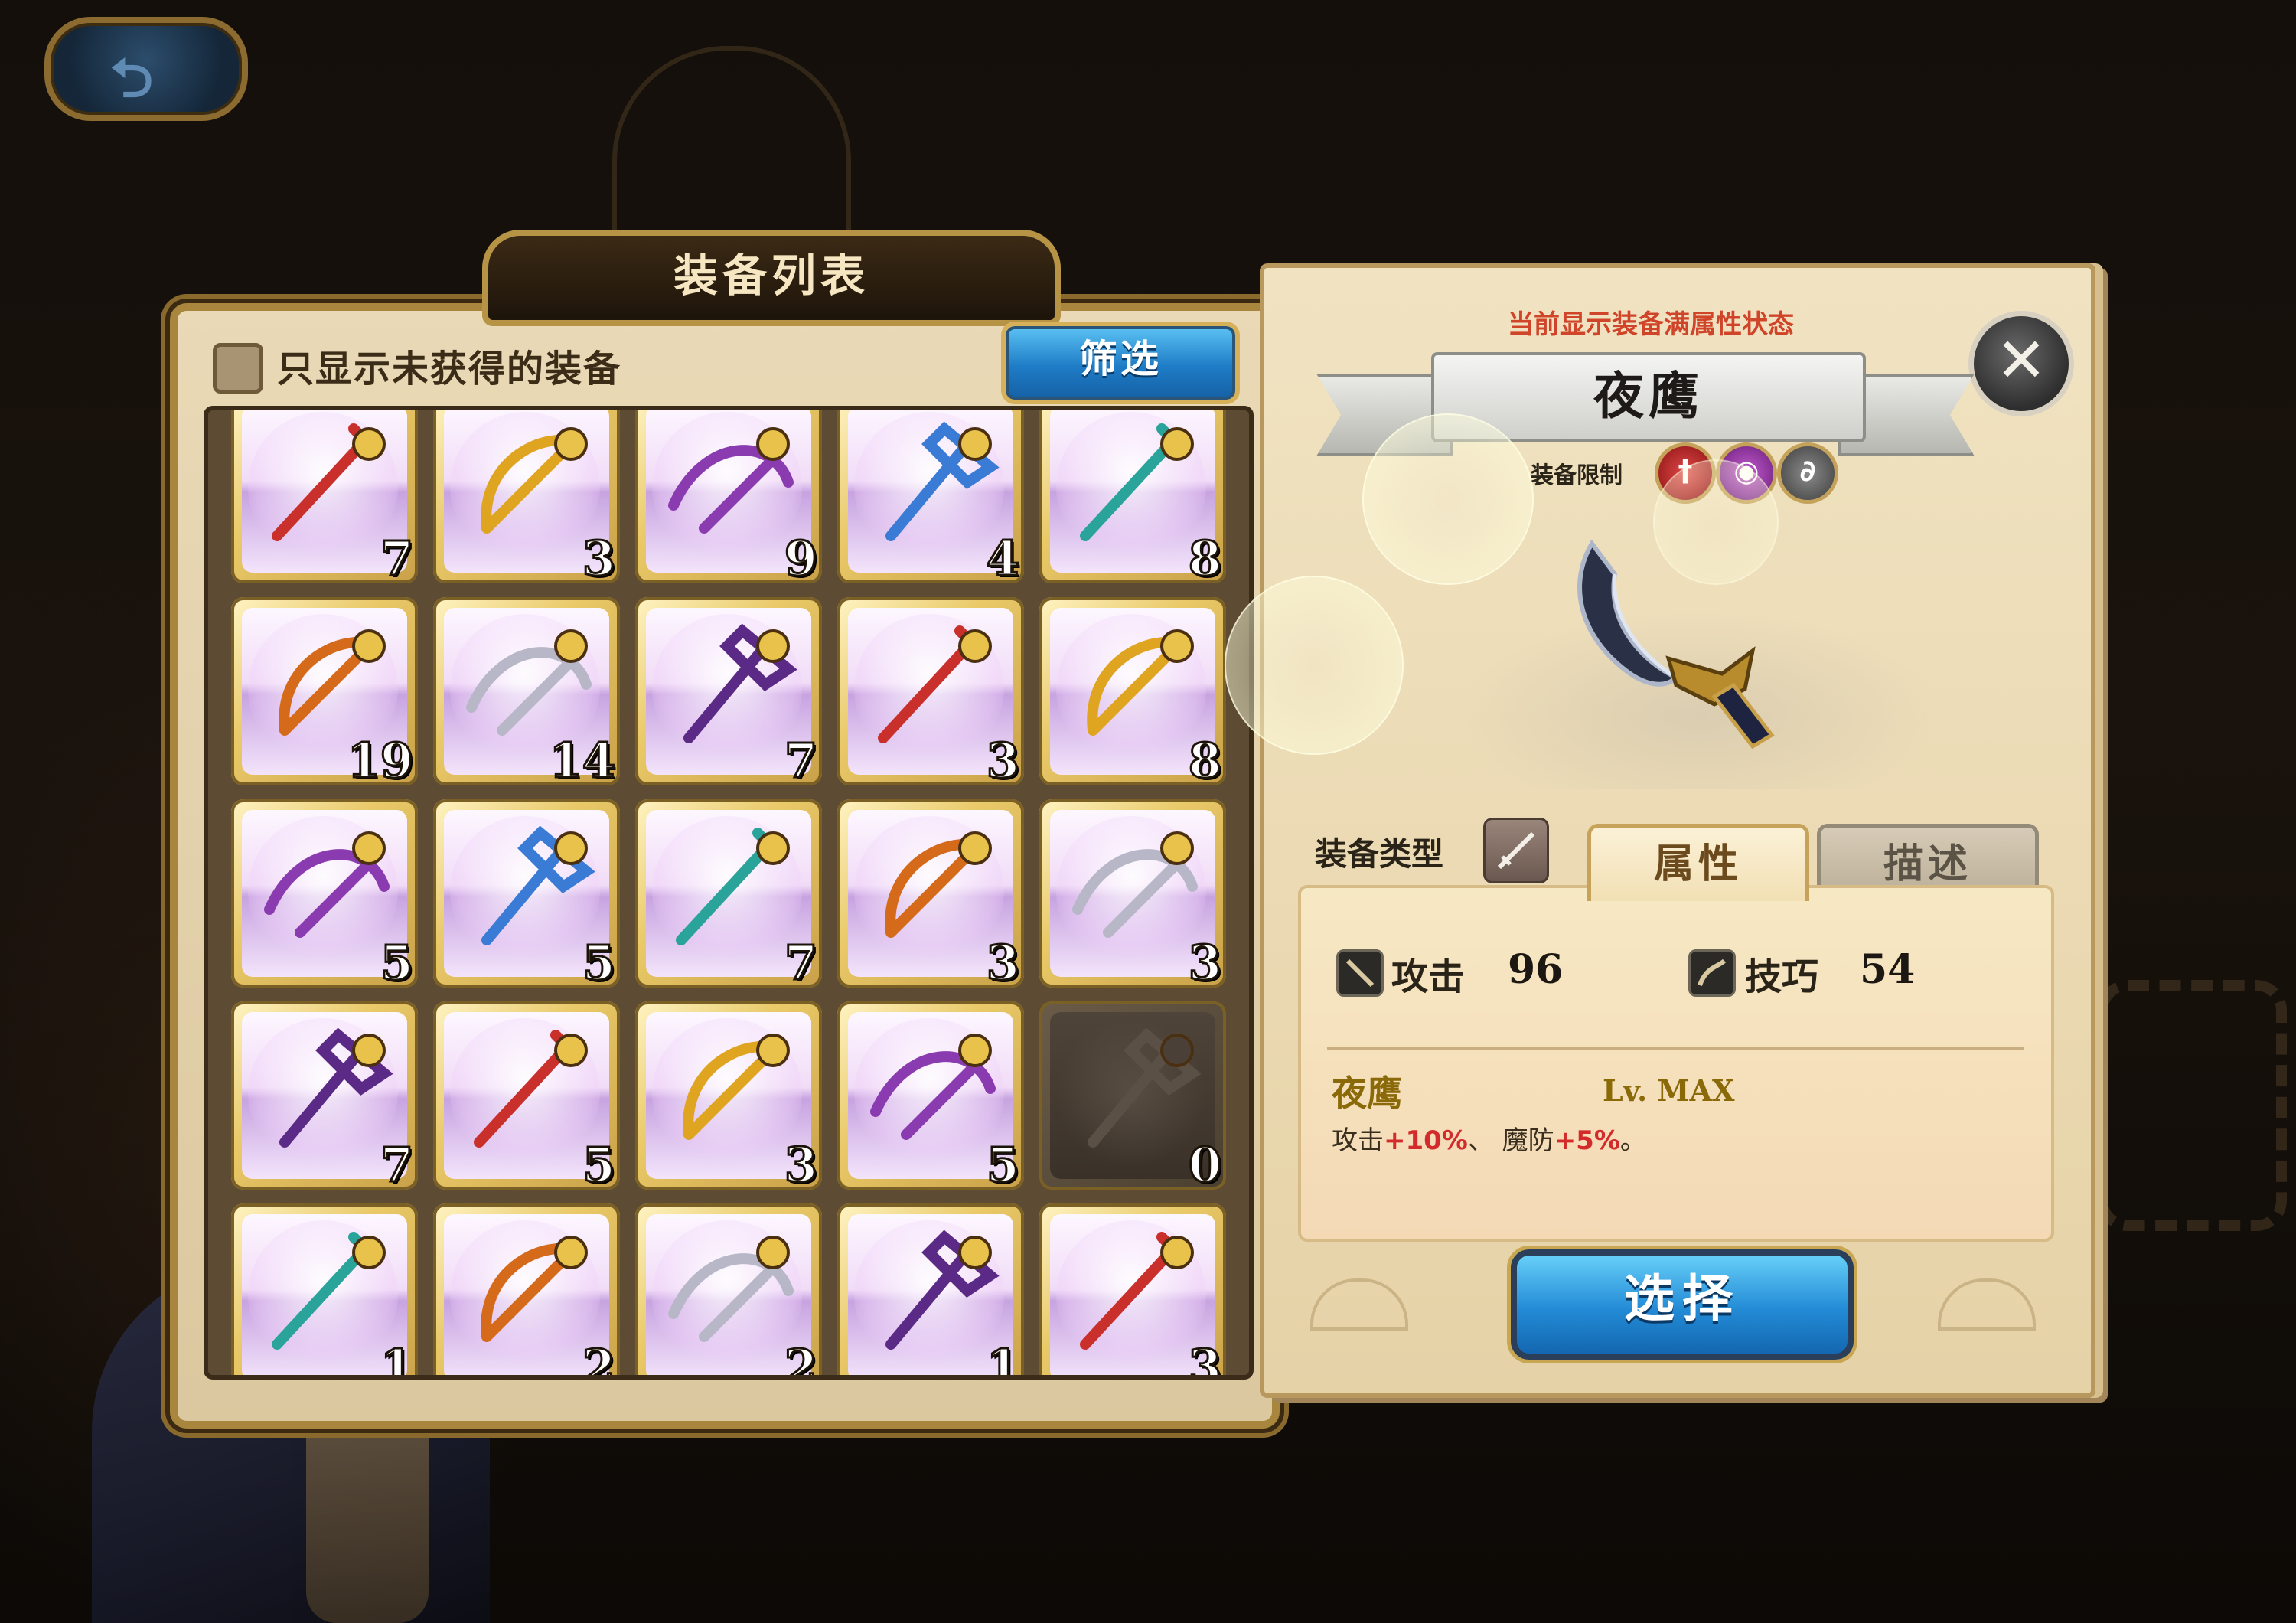  I want to click on feather-duster-icon, so click(538, 885).